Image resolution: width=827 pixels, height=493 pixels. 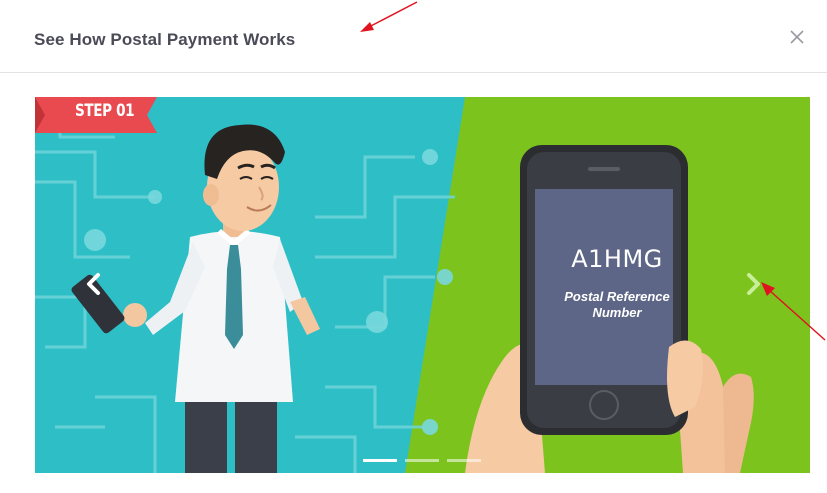 I want to click on modal-title: See How Postal Payment Works, so click(x=165, y=39).